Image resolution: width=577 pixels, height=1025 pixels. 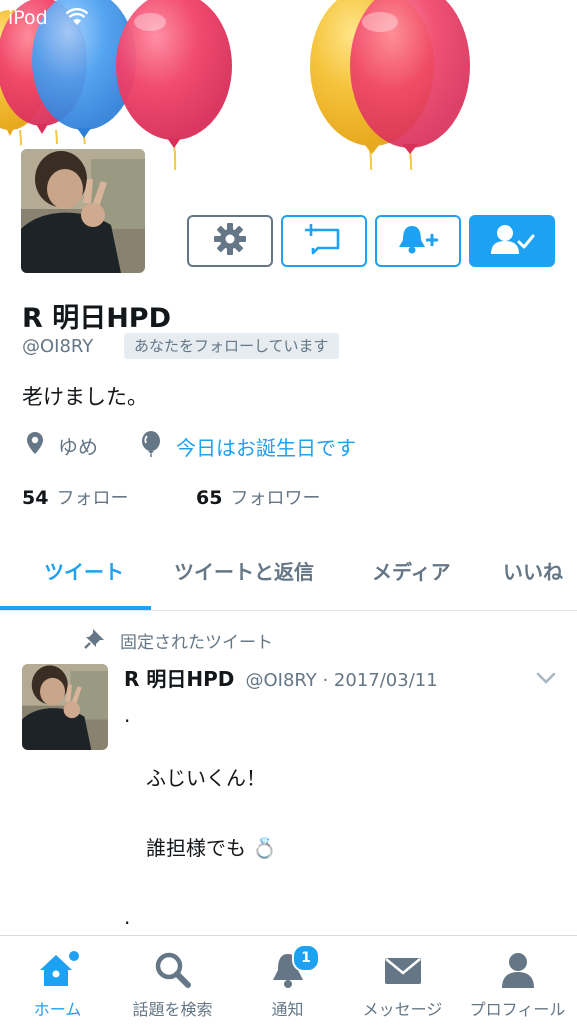 I want to click on tweet-handle-date: @OI8RY · 2017/03/11, so click(x=341, y=680).